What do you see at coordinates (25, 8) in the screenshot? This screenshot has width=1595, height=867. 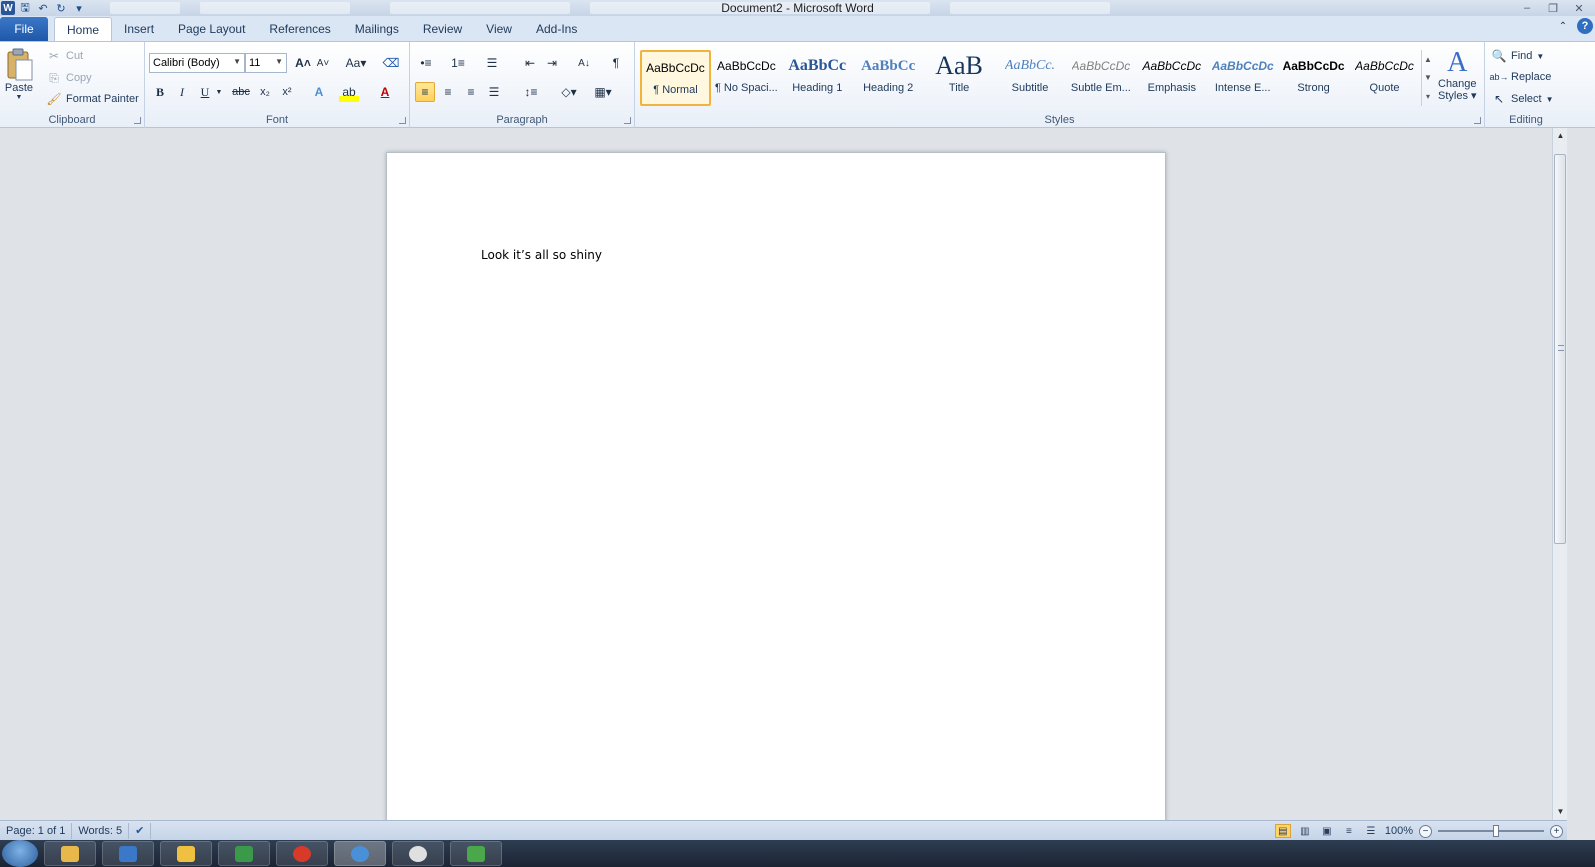 I see `save-icon: 🖫` at bounding box center [25, 8].